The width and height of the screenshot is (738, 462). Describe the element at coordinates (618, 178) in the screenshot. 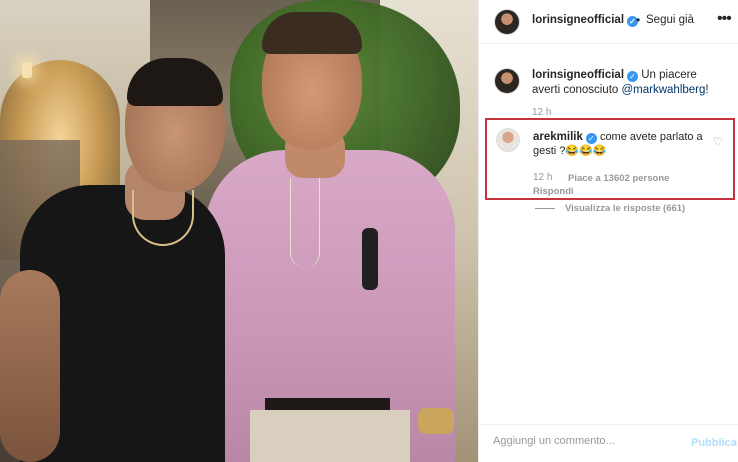

I see `comment-likes-count: Piace a 13602 persone` at that location.